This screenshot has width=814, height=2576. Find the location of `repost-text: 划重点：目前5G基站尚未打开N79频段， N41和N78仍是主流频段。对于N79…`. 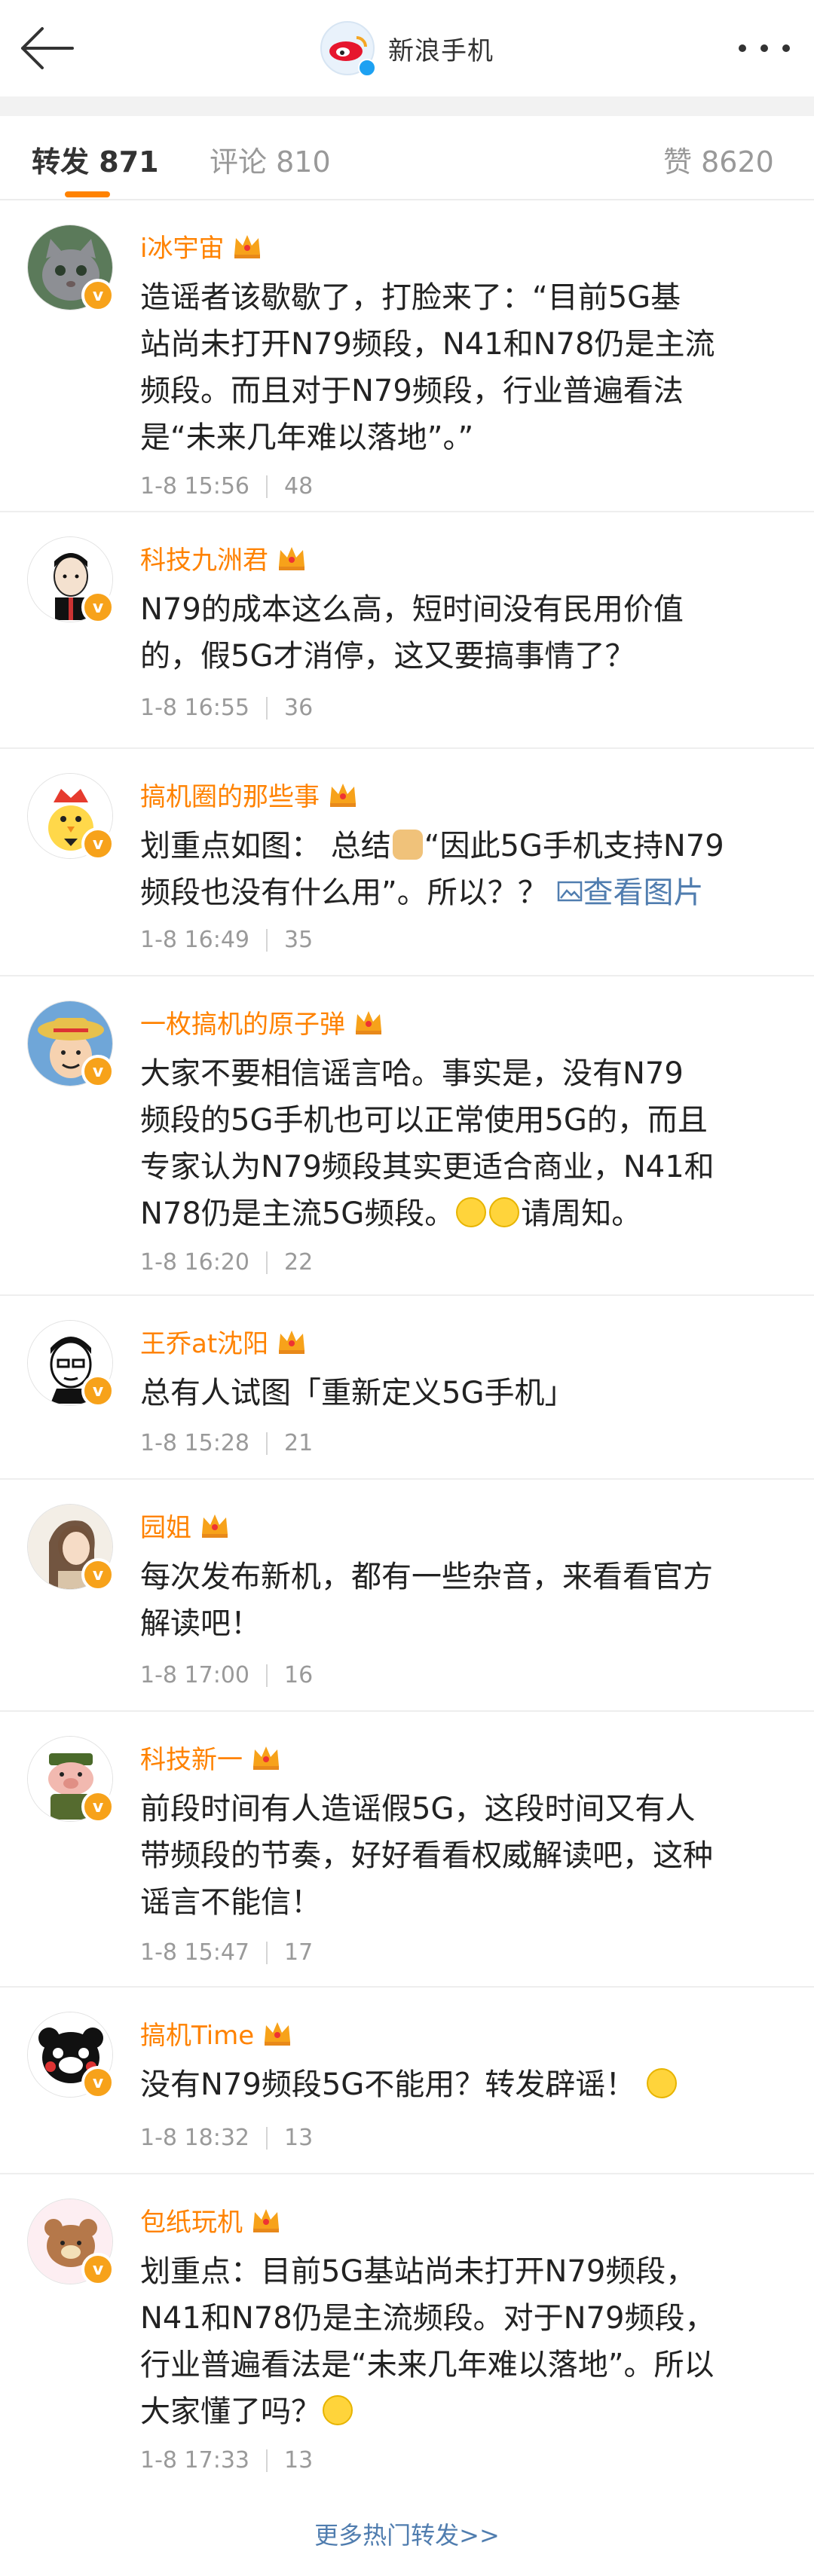

repost-text: 划重点：目前5G基站尚未打开N79频段， N41和N78仍是主流频段。对于N79… is located at coordinates (427, 2341).